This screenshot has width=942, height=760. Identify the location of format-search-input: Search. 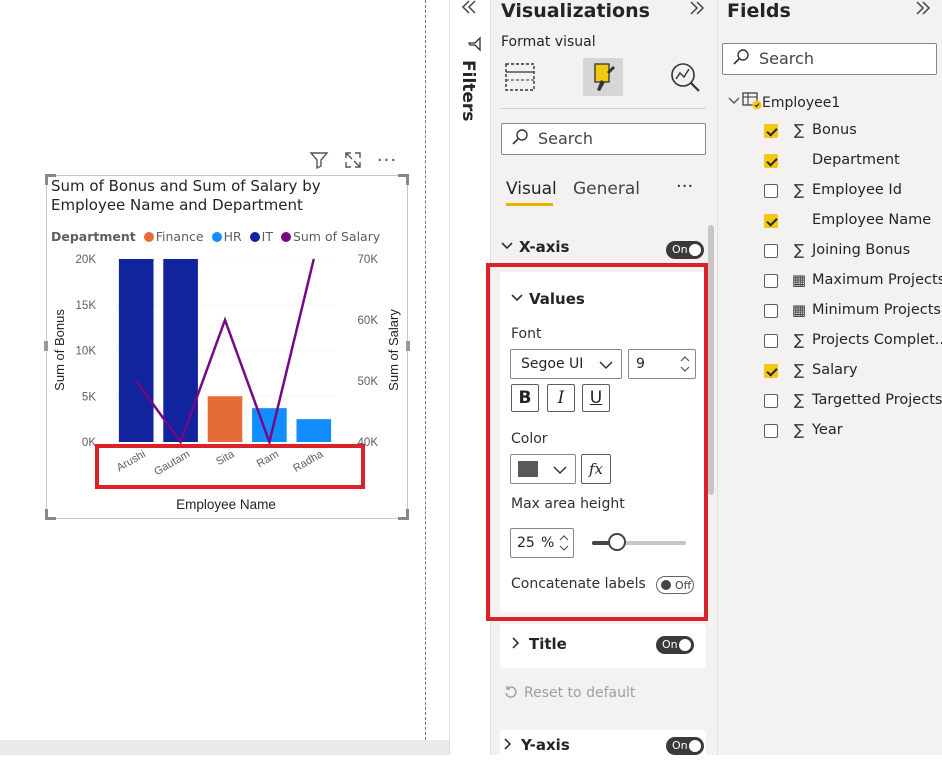
(603, 139).